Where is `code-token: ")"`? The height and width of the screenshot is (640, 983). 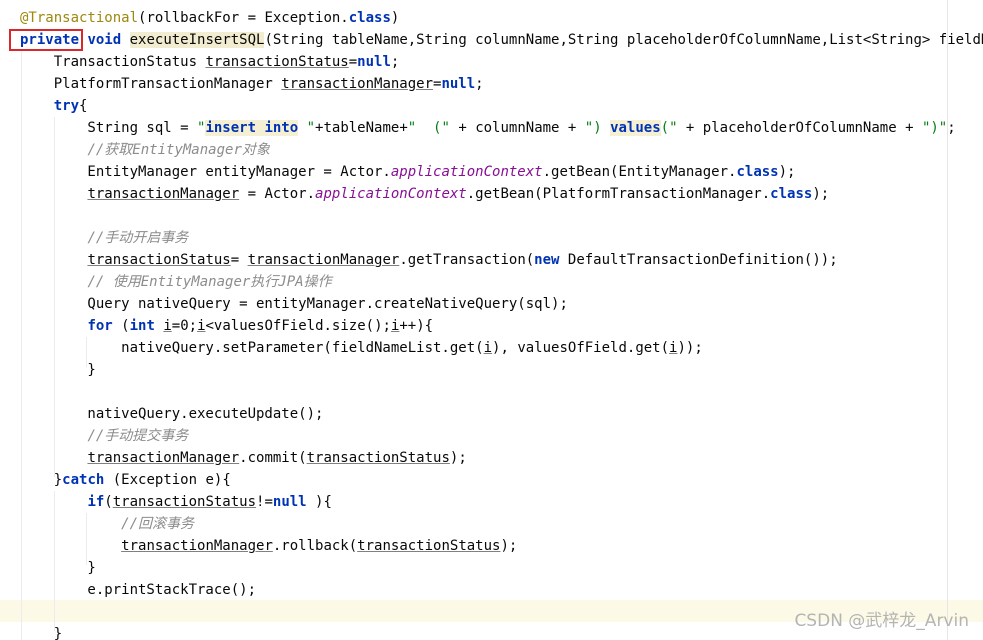 code-token: ")" is located at coordinates (934, 128).